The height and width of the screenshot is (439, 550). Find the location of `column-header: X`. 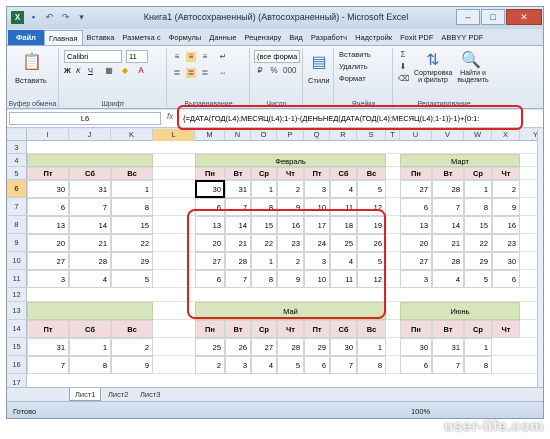

column-header: X is located at coordinates (506, 135).